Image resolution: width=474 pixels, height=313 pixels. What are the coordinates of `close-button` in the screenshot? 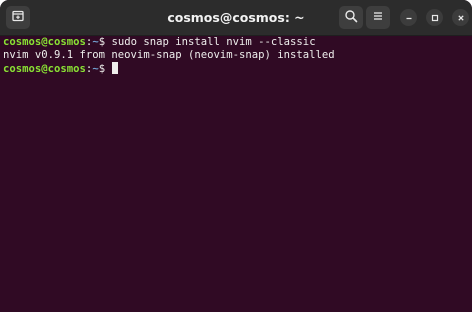 It's located at (460, 17).